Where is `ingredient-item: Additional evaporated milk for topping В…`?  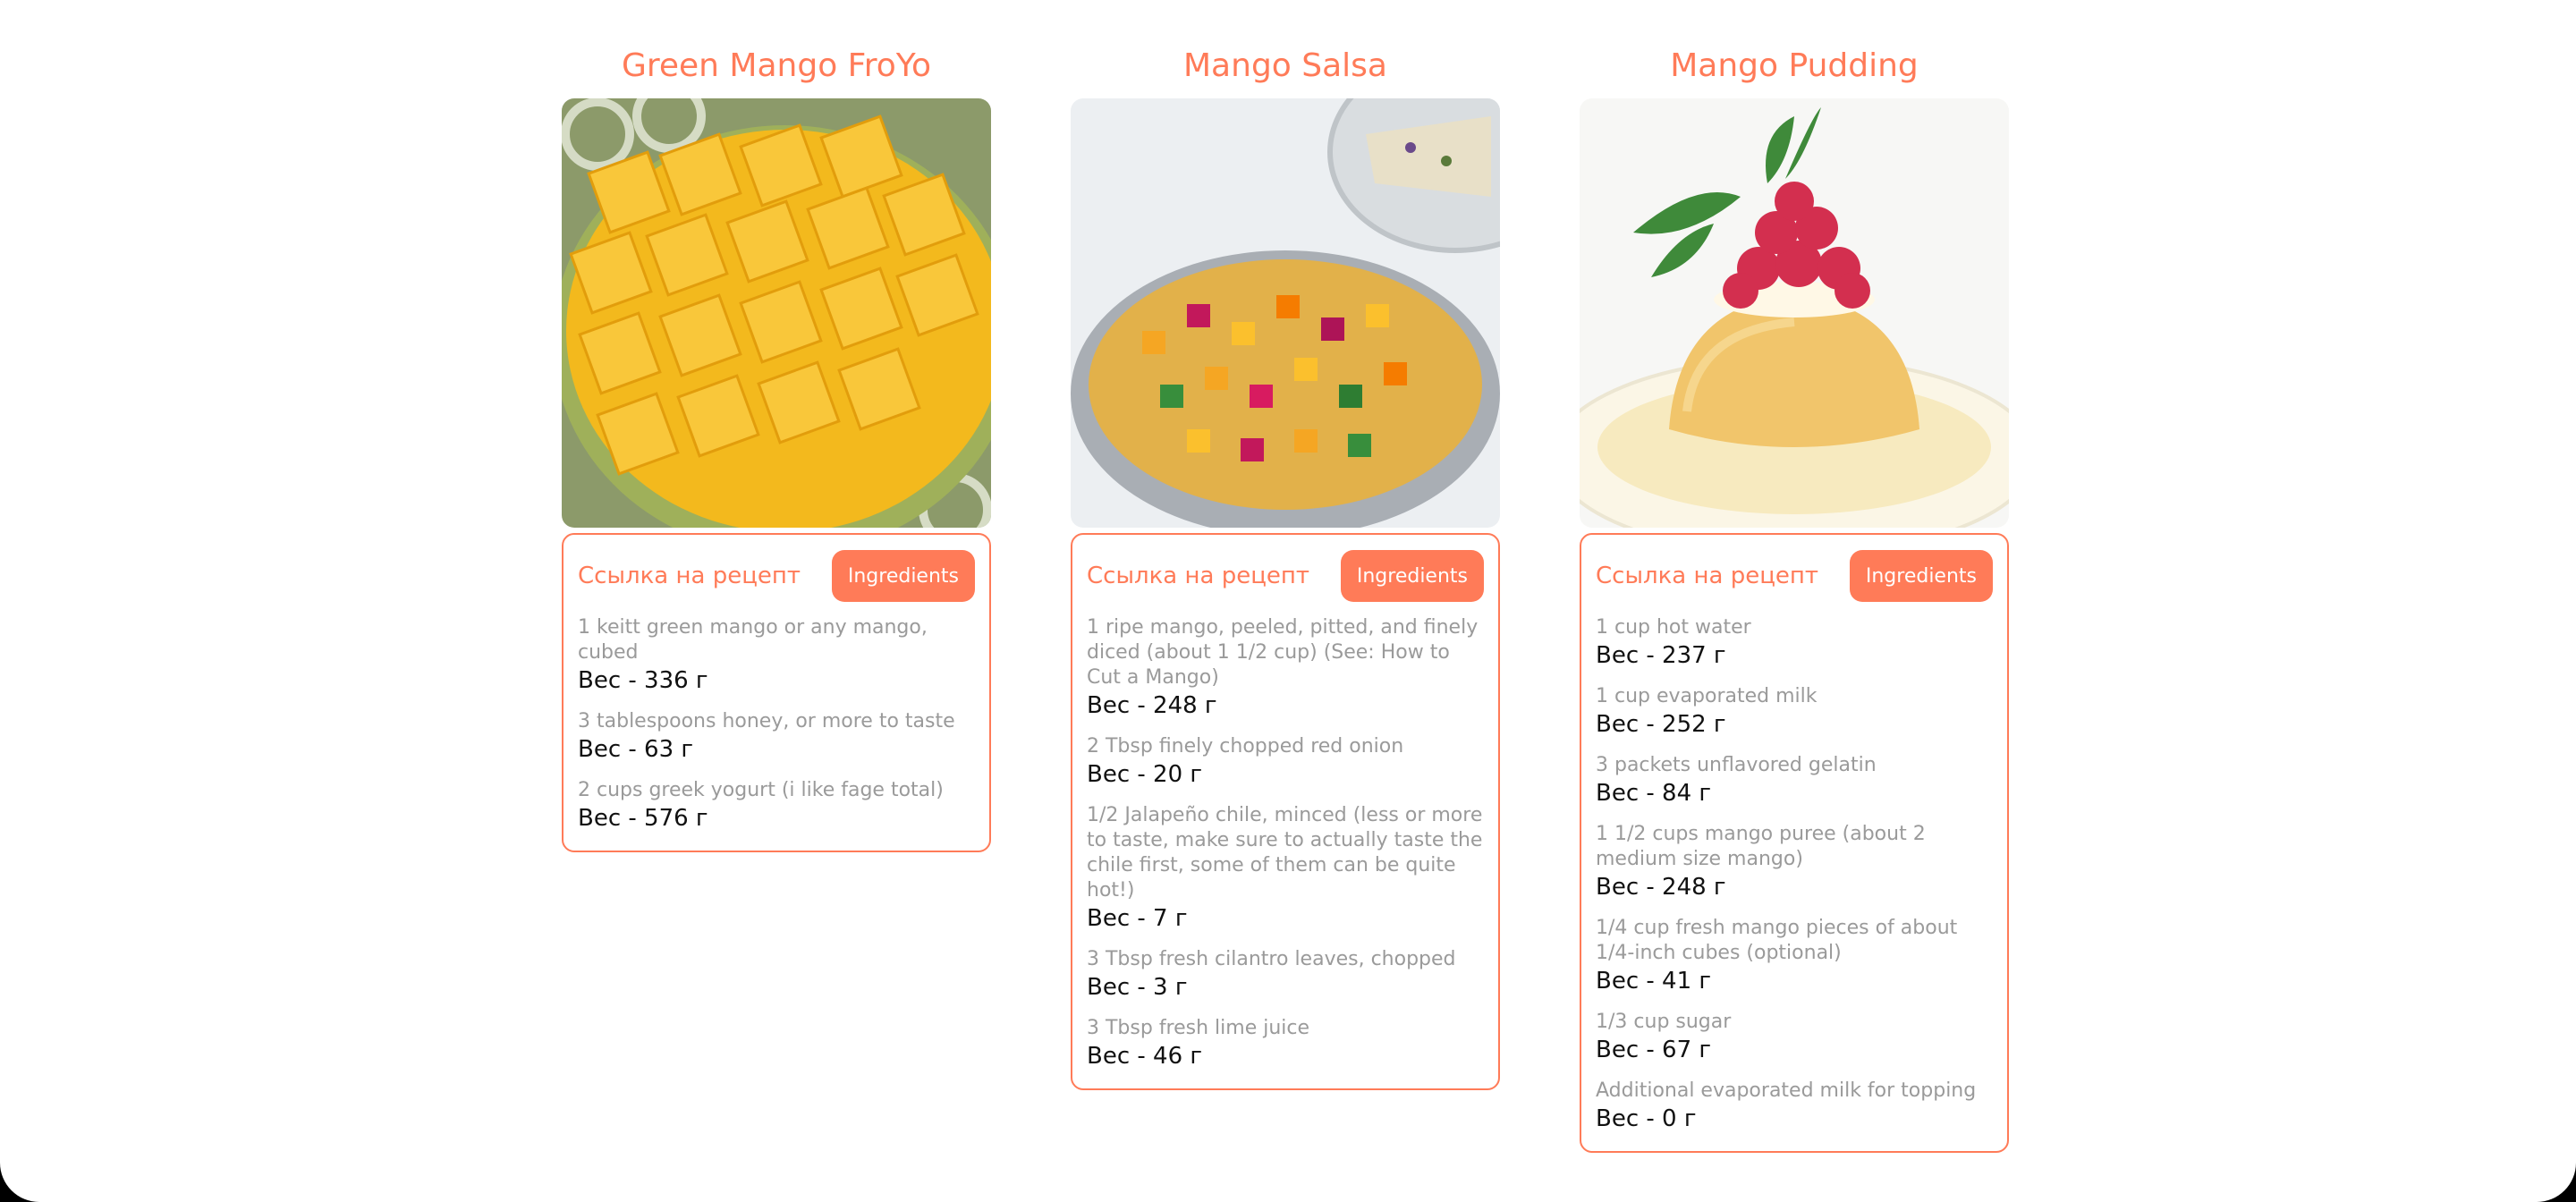 ingredient-item: Additional evaporated milk for topping В… is located at coordinates (1794, 1106).